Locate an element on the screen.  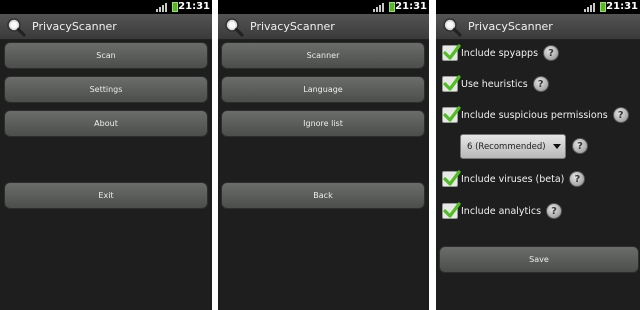
permission-level-select: 6 (Recommended) is located at coordinates (513, 146).